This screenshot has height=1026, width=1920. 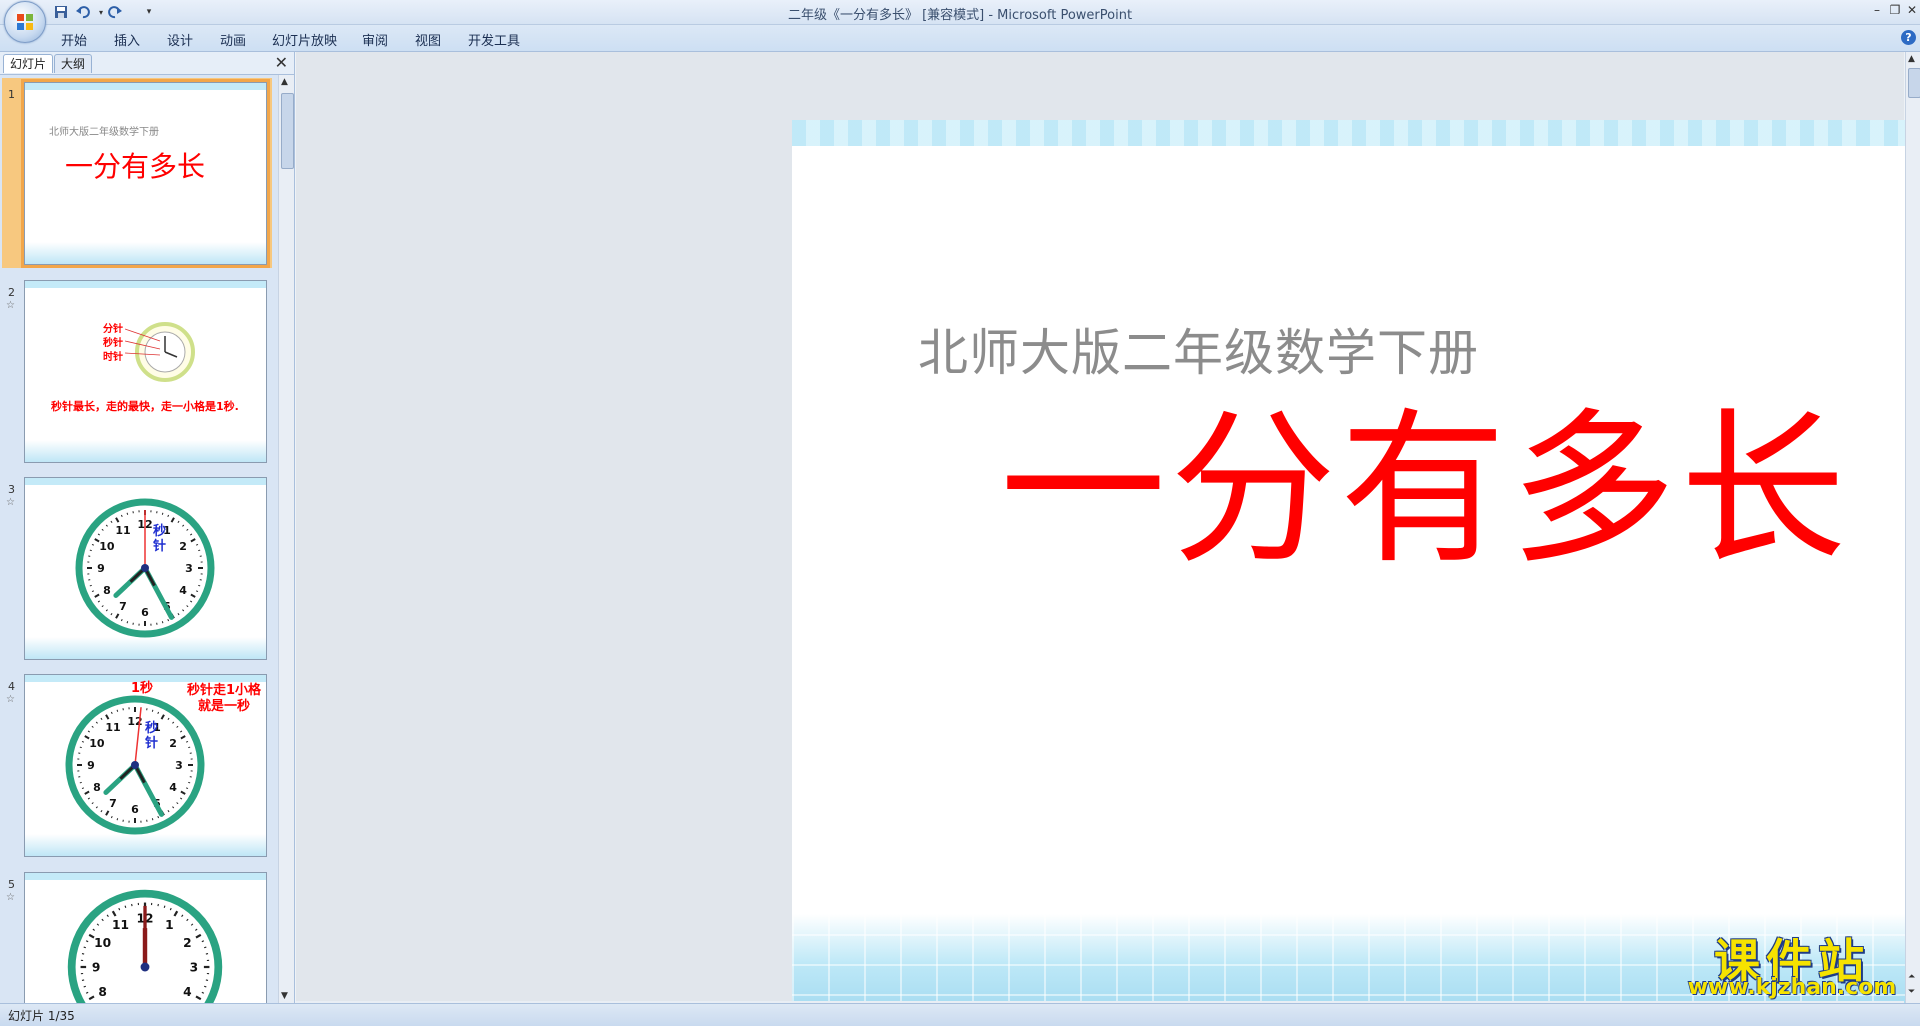 I want to click on clock-number: 1, so click(x=169, y=925).